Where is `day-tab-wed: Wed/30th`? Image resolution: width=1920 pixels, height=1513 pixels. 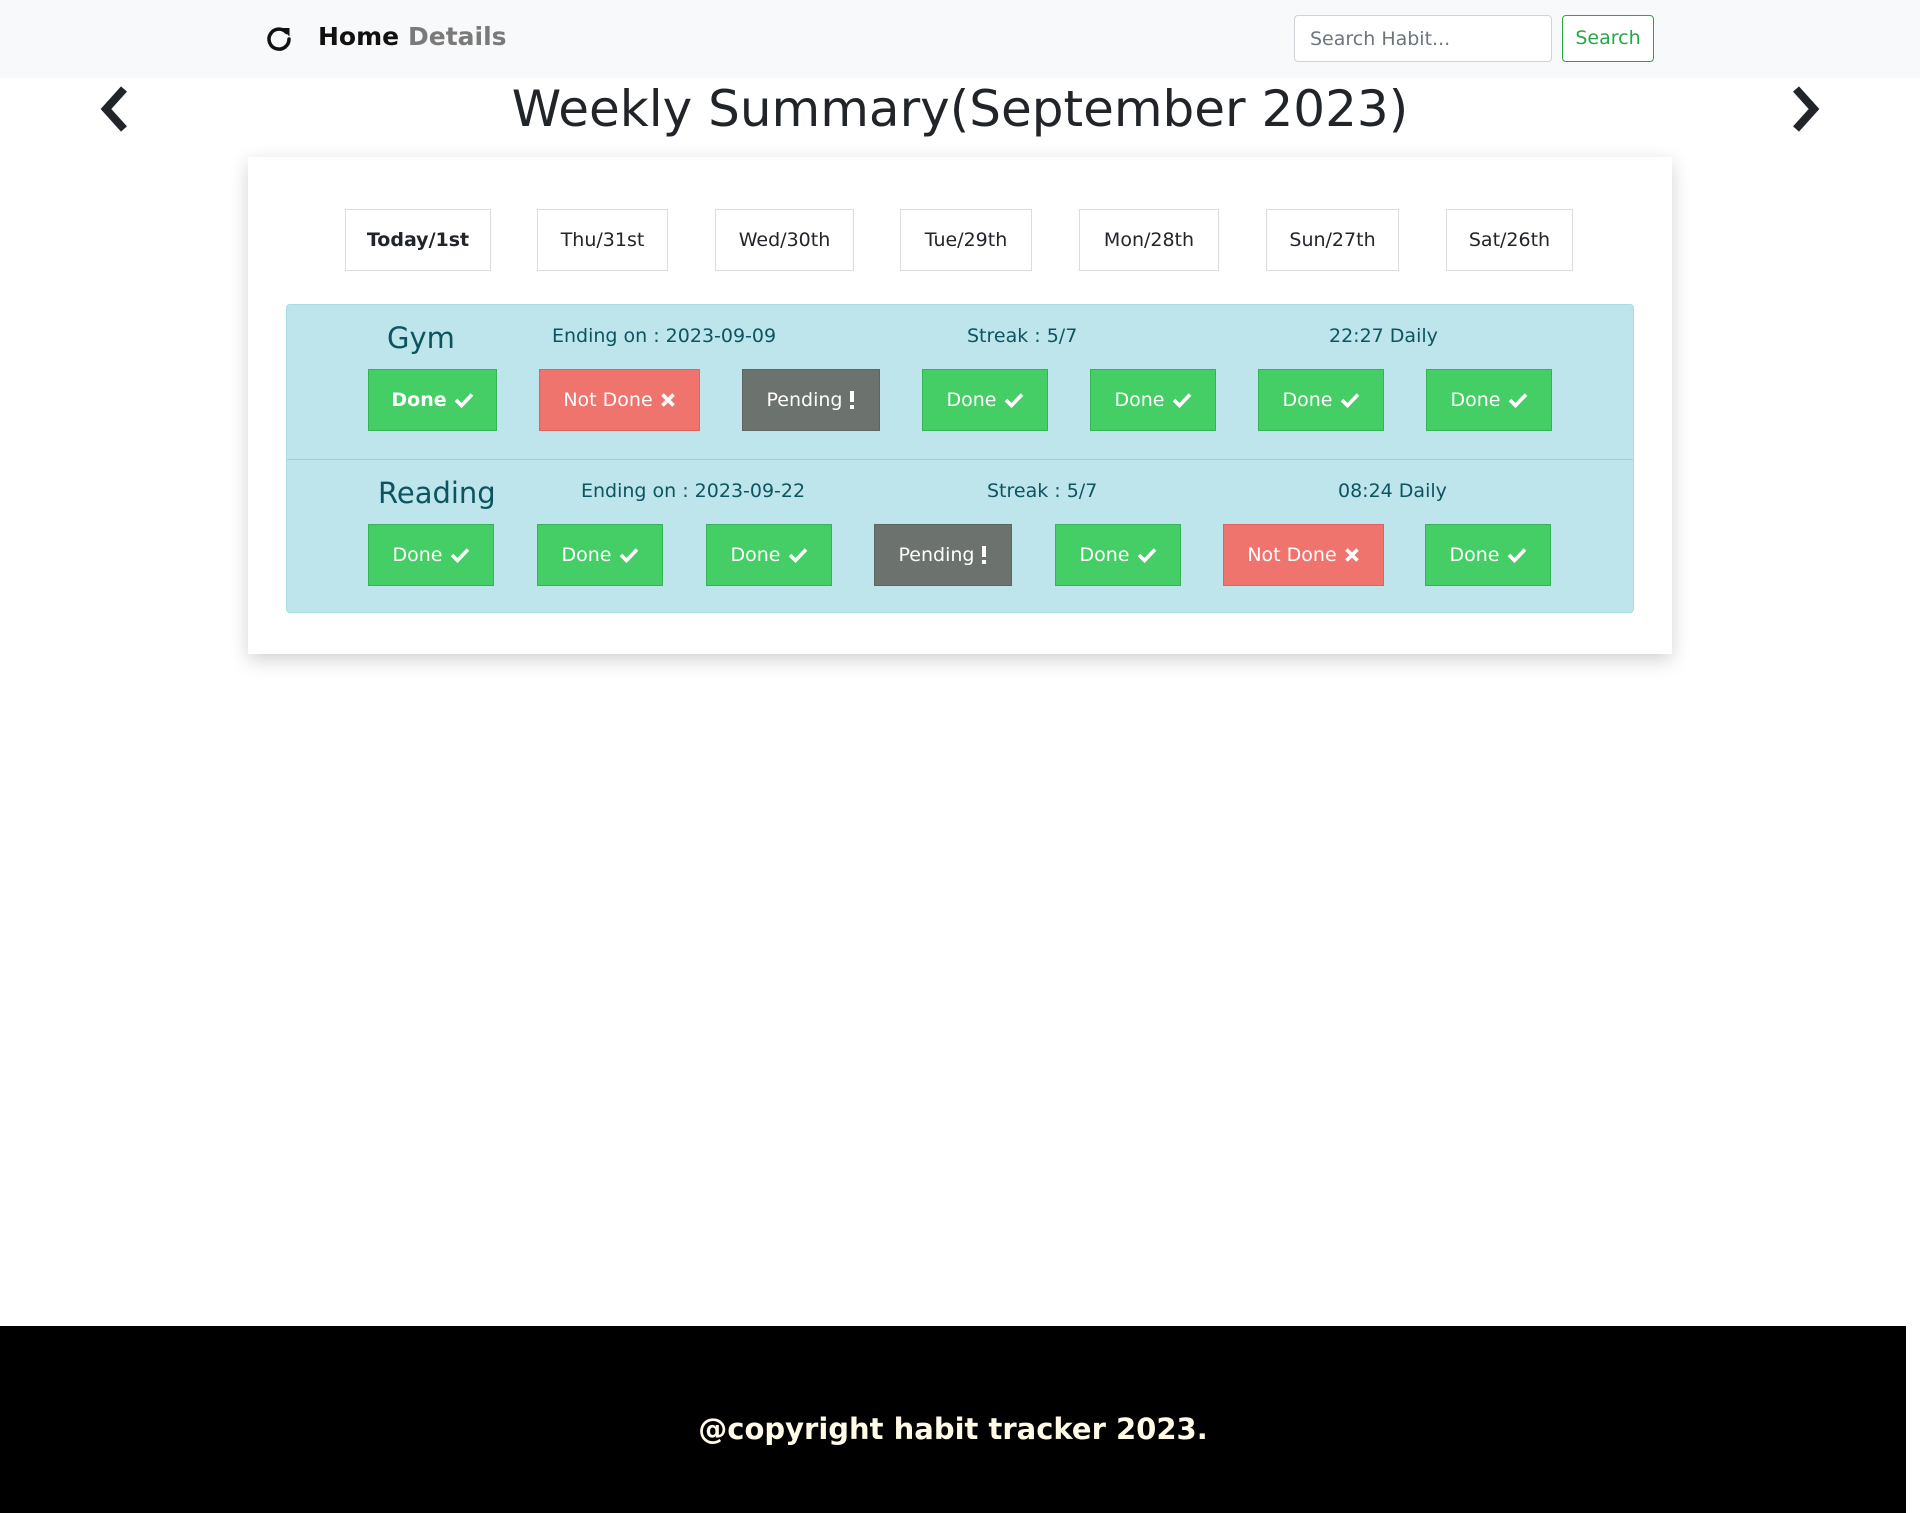
day-tab-wed: Wed/30th is located at coordinates (784, 240).